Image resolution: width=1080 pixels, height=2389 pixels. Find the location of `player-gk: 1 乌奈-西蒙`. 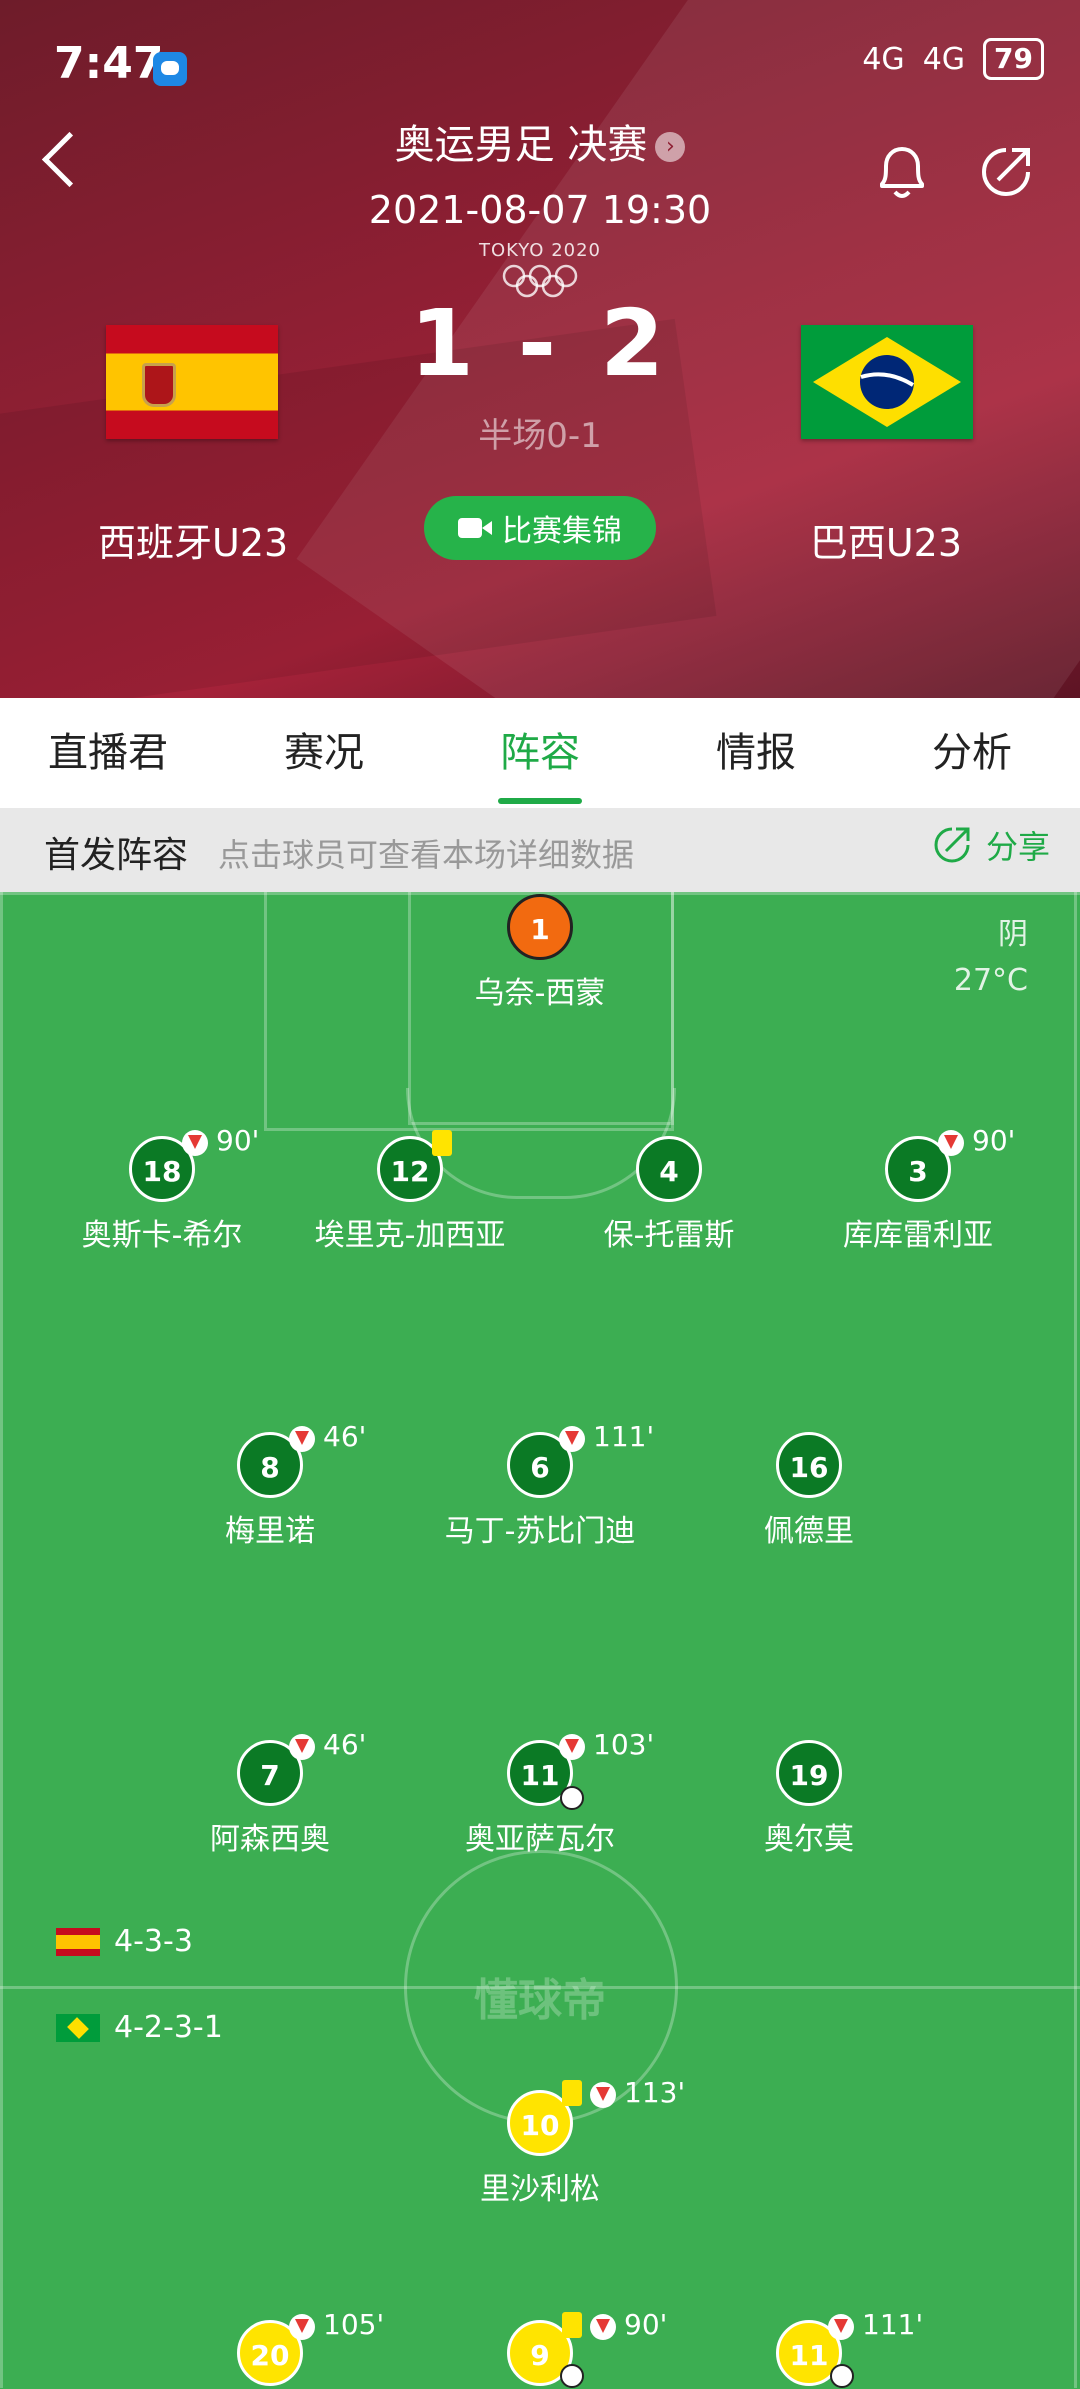

player-gk: 1 乌奈-西蒙 is located at coordinates (540, 953).